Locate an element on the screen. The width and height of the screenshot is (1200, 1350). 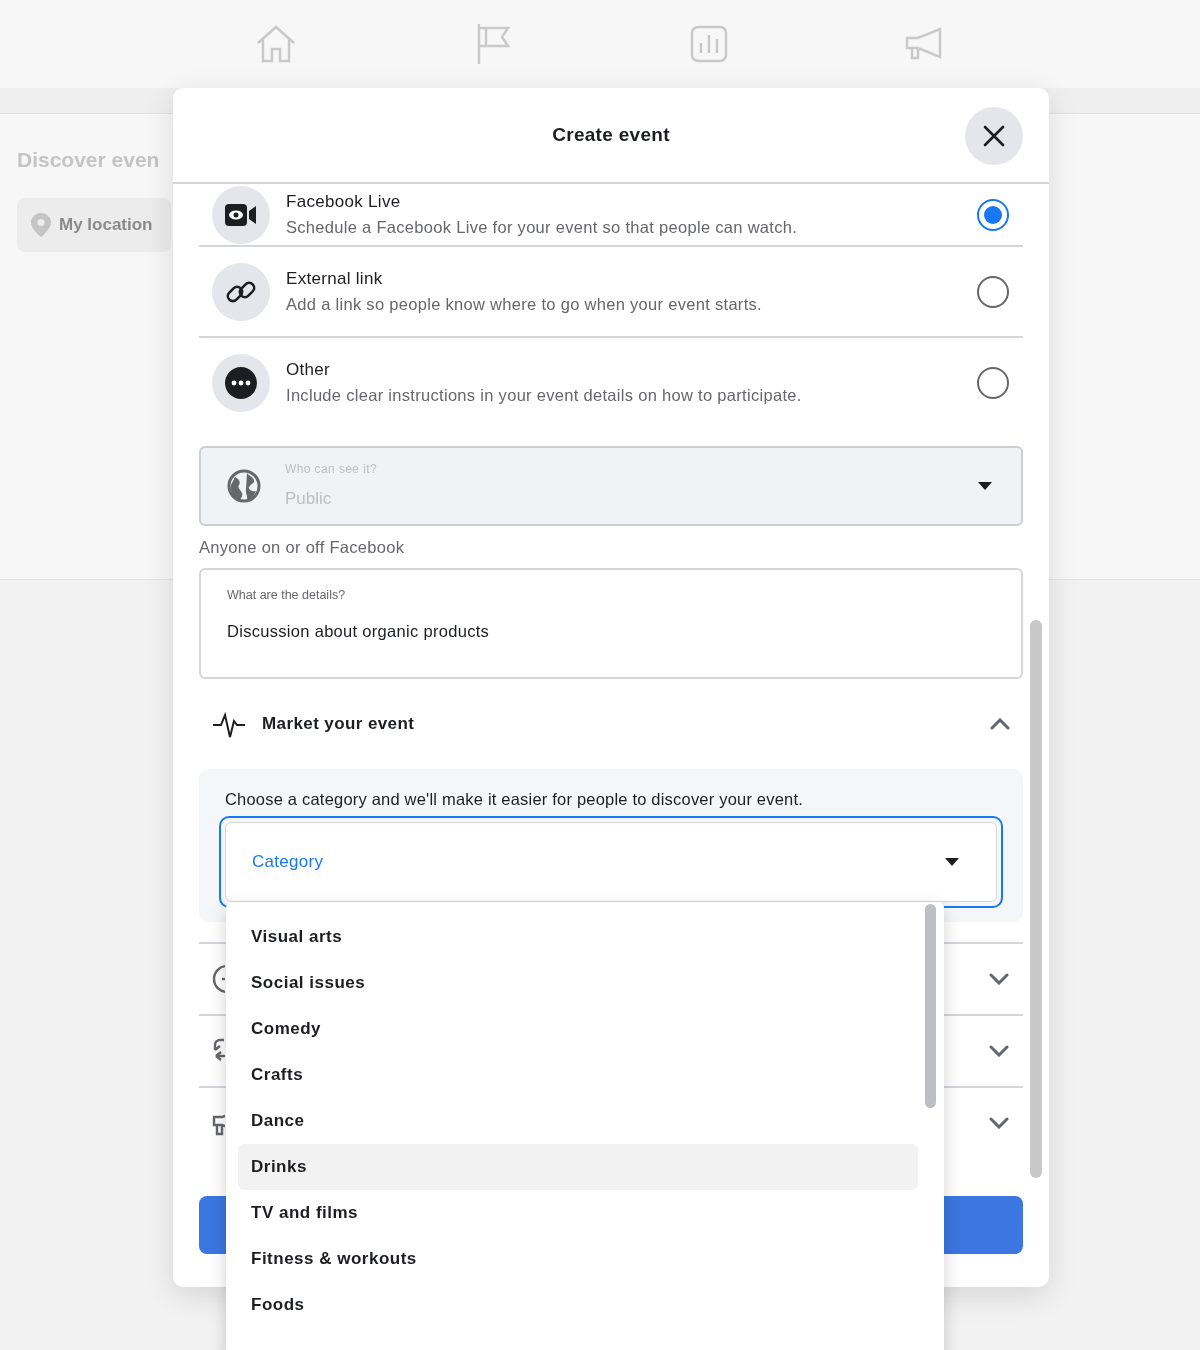
market-section-header: Market your event is located at coordinates (611, 723).